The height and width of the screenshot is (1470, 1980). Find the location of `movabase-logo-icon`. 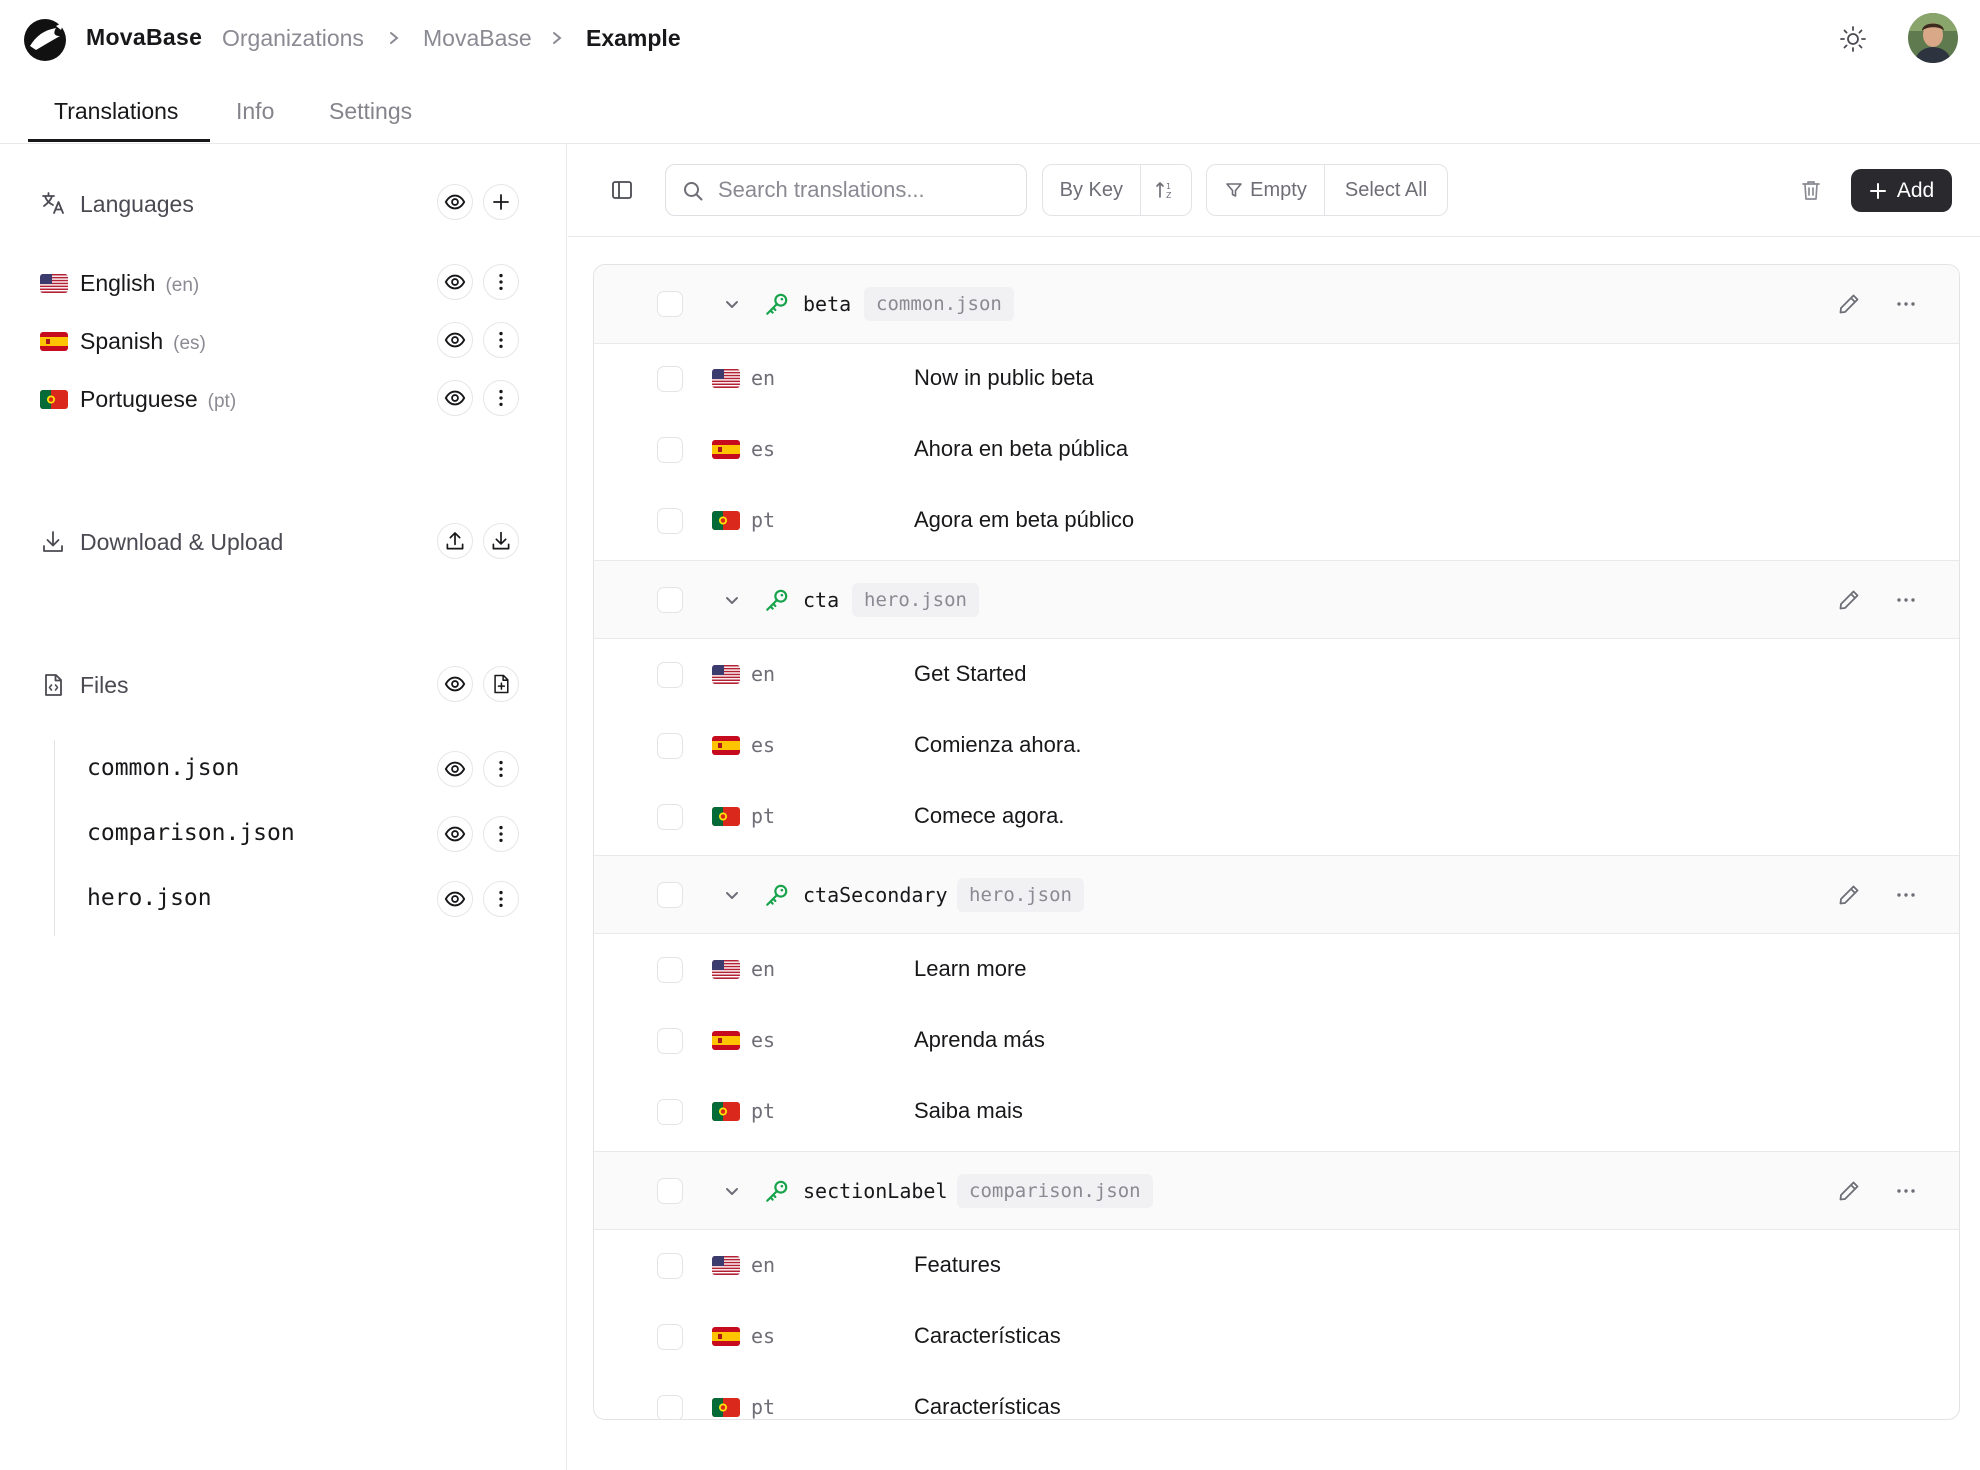

movabase-logo-icon is located at coordinates (47, 39).